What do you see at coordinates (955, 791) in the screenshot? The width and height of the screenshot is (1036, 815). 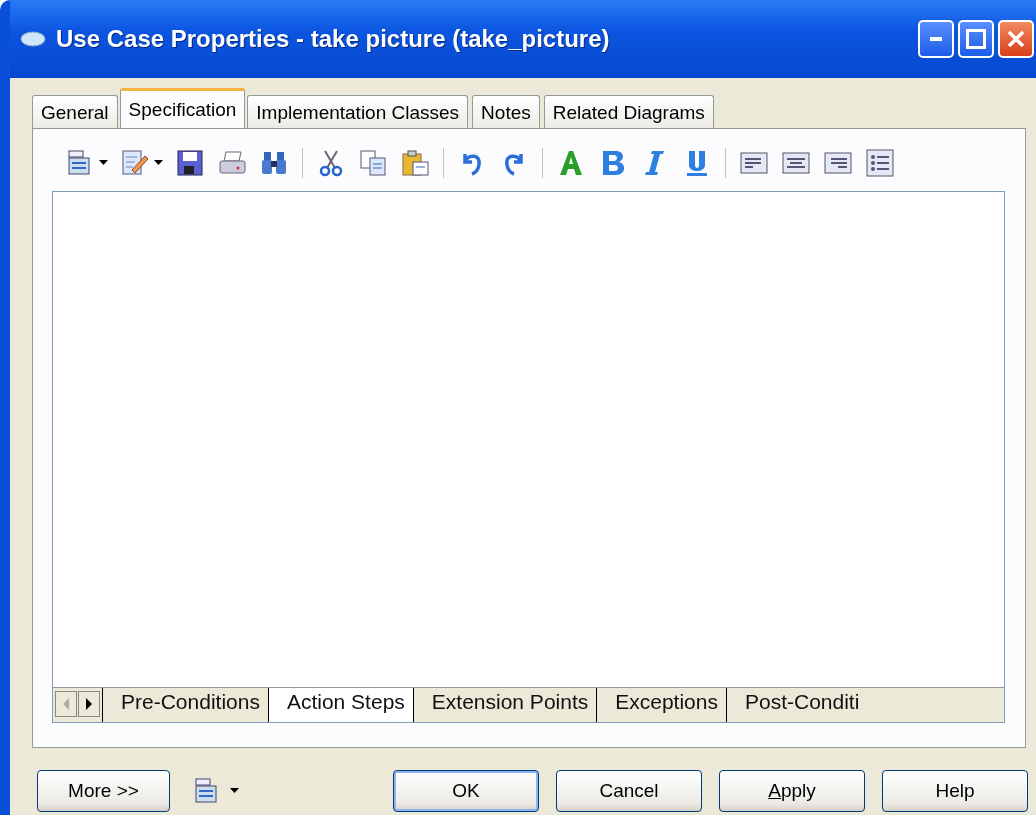 I see `dialog-button: Help` at bounding box center [955, 791].